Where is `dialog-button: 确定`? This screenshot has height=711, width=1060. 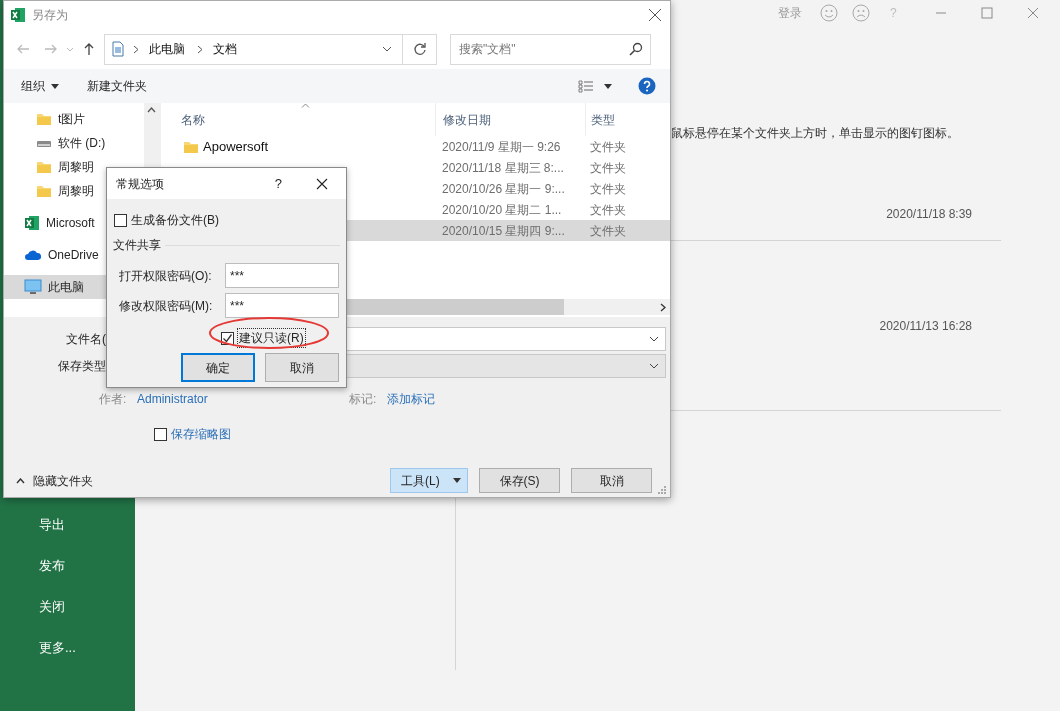 dialog-button: 确定 is located at coordinates (218, 367).